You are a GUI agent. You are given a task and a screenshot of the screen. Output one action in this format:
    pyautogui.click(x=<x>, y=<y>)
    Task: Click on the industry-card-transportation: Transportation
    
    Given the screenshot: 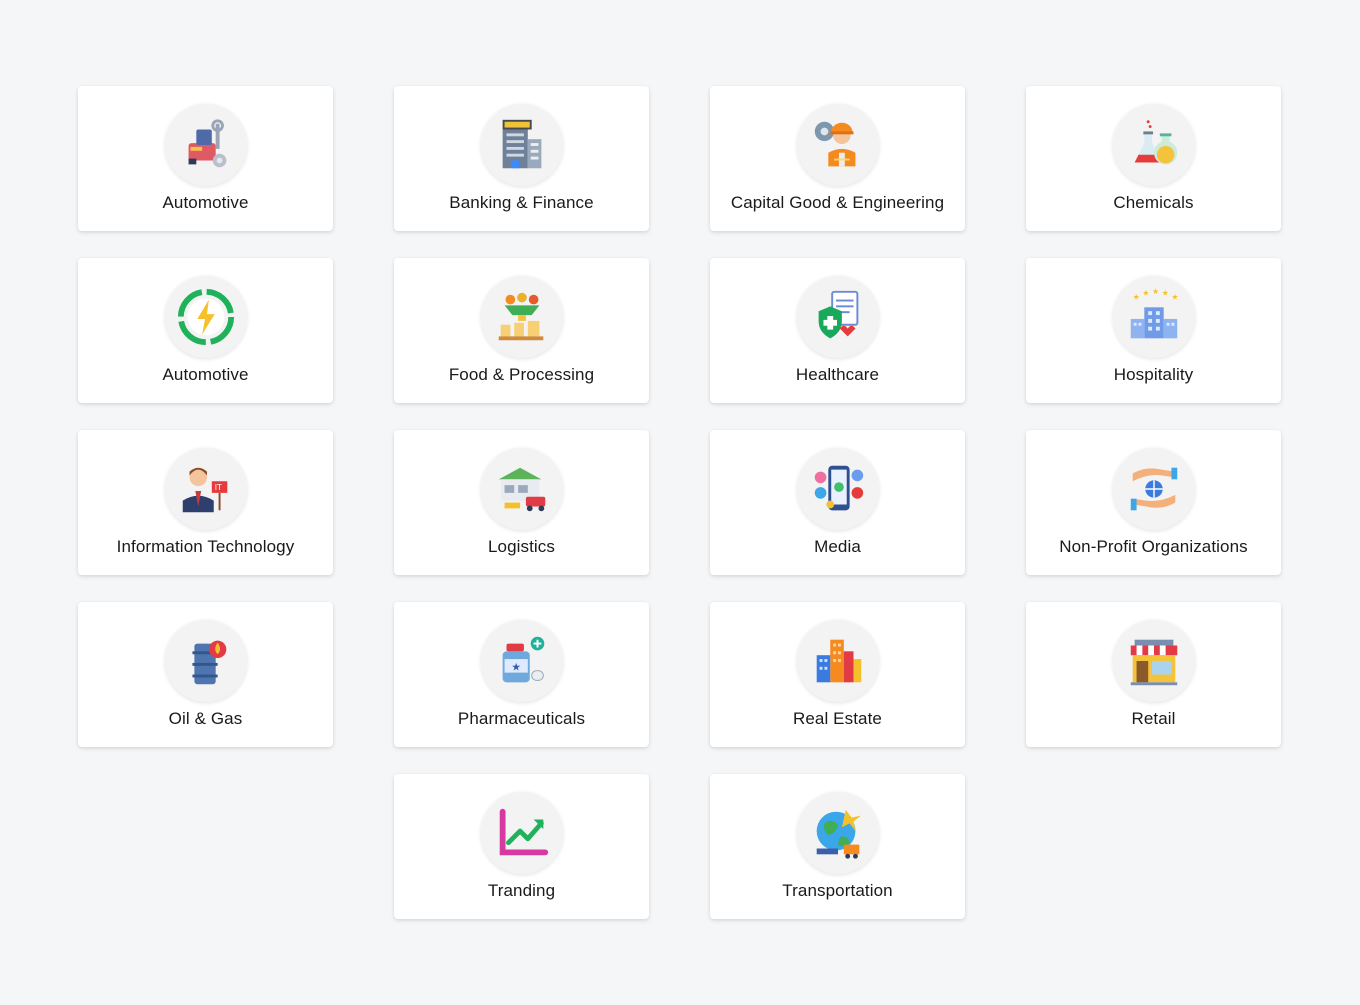 What is the action you would take?
    pyautogui.click(x=837, y=846)
    